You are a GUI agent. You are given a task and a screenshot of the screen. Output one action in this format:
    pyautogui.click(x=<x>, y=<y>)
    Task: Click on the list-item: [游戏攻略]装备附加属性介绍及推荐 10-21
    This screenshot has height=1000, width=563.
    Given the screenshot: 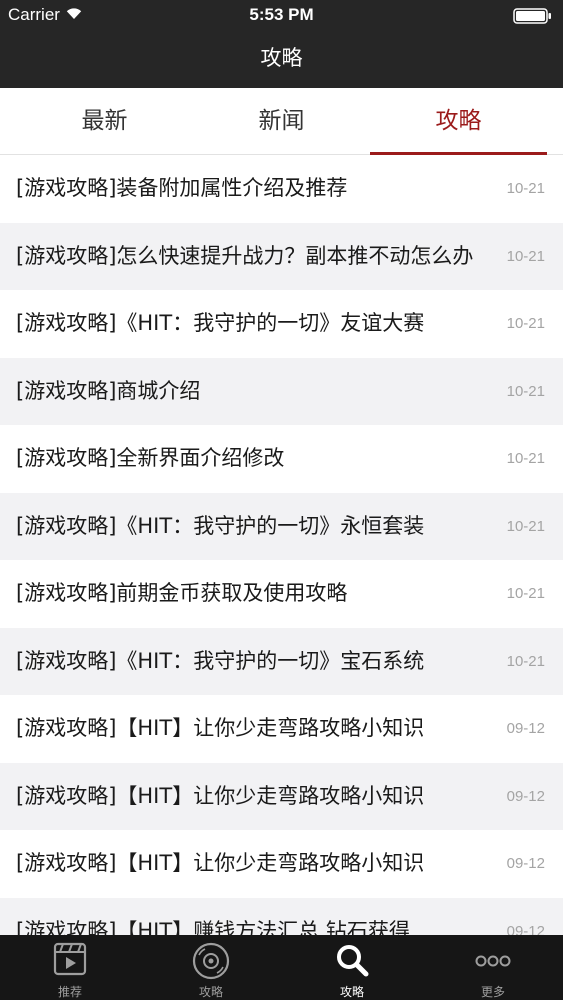 What is the action you would take?
    pyautogui.click(x=281, y=189)
    